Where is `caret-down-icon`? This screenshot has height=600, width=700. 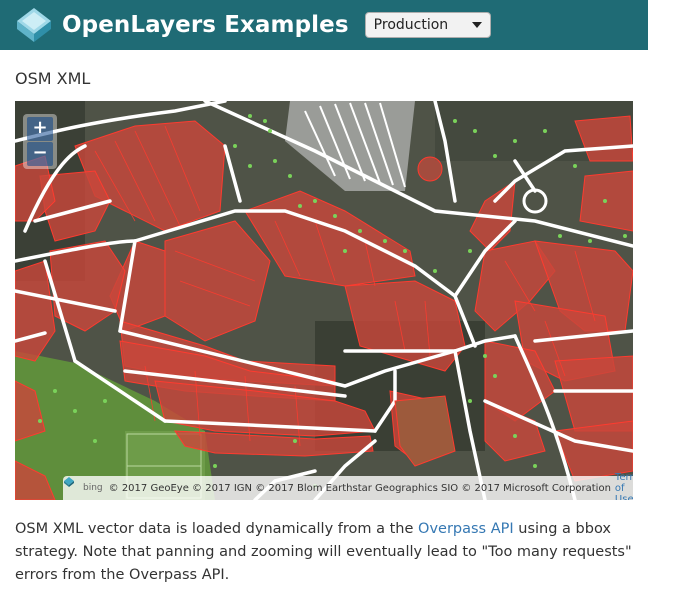 caret-down-icon is located at coordinates (476, 25).